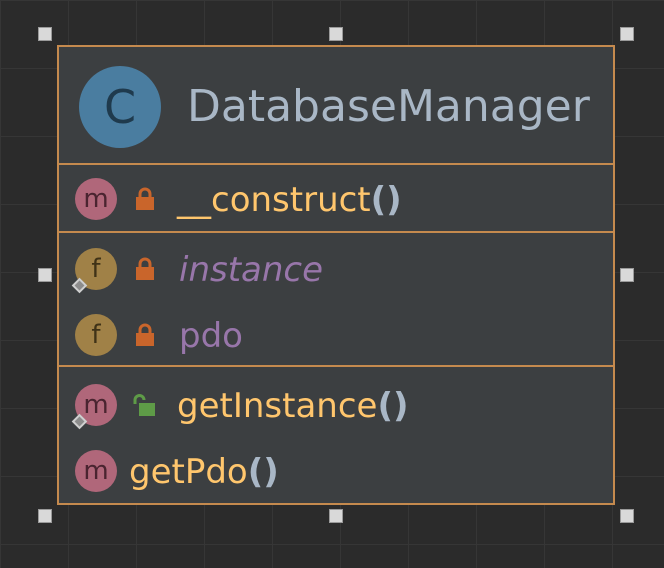  Describe the element at coordinates (336, 470) in the screenshot. I see `member-row-getpdo: m getPdo()` at that location.